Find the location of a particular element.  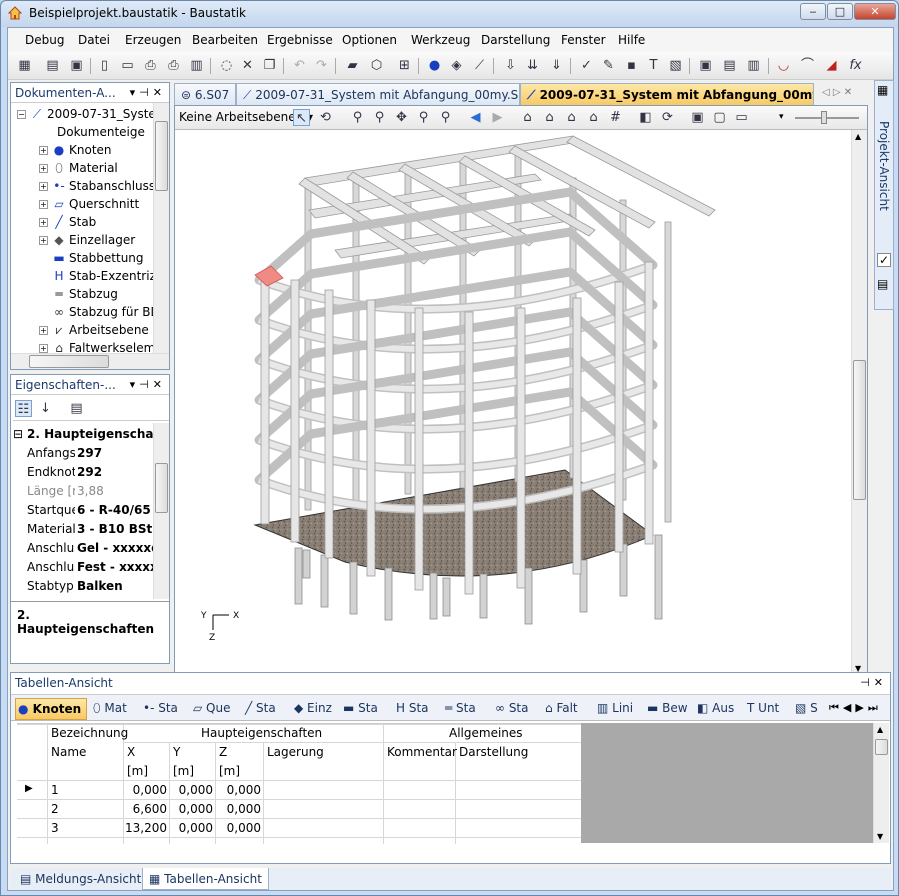

collapse-icon: ⊟ is located at coordinates (18, 434).